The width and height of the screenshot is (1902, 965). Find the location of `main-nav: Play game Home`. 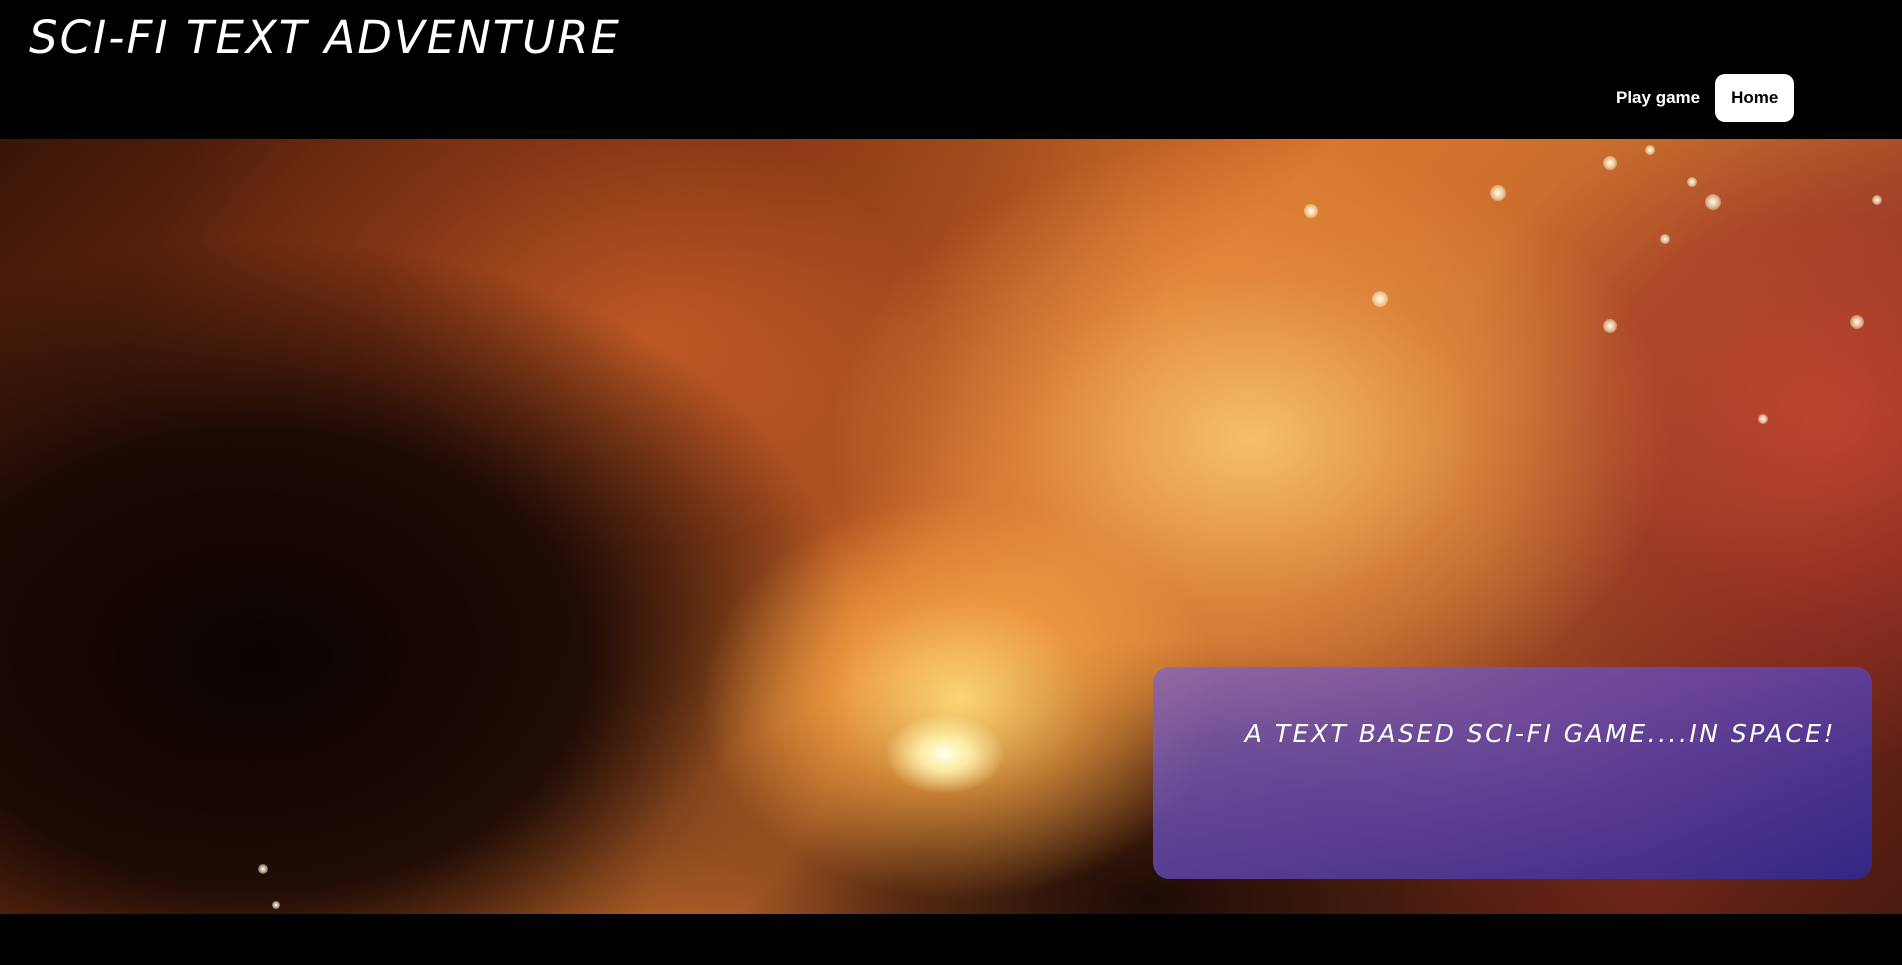

main-nav: Play game Home is located at coordinates (1697, 98).